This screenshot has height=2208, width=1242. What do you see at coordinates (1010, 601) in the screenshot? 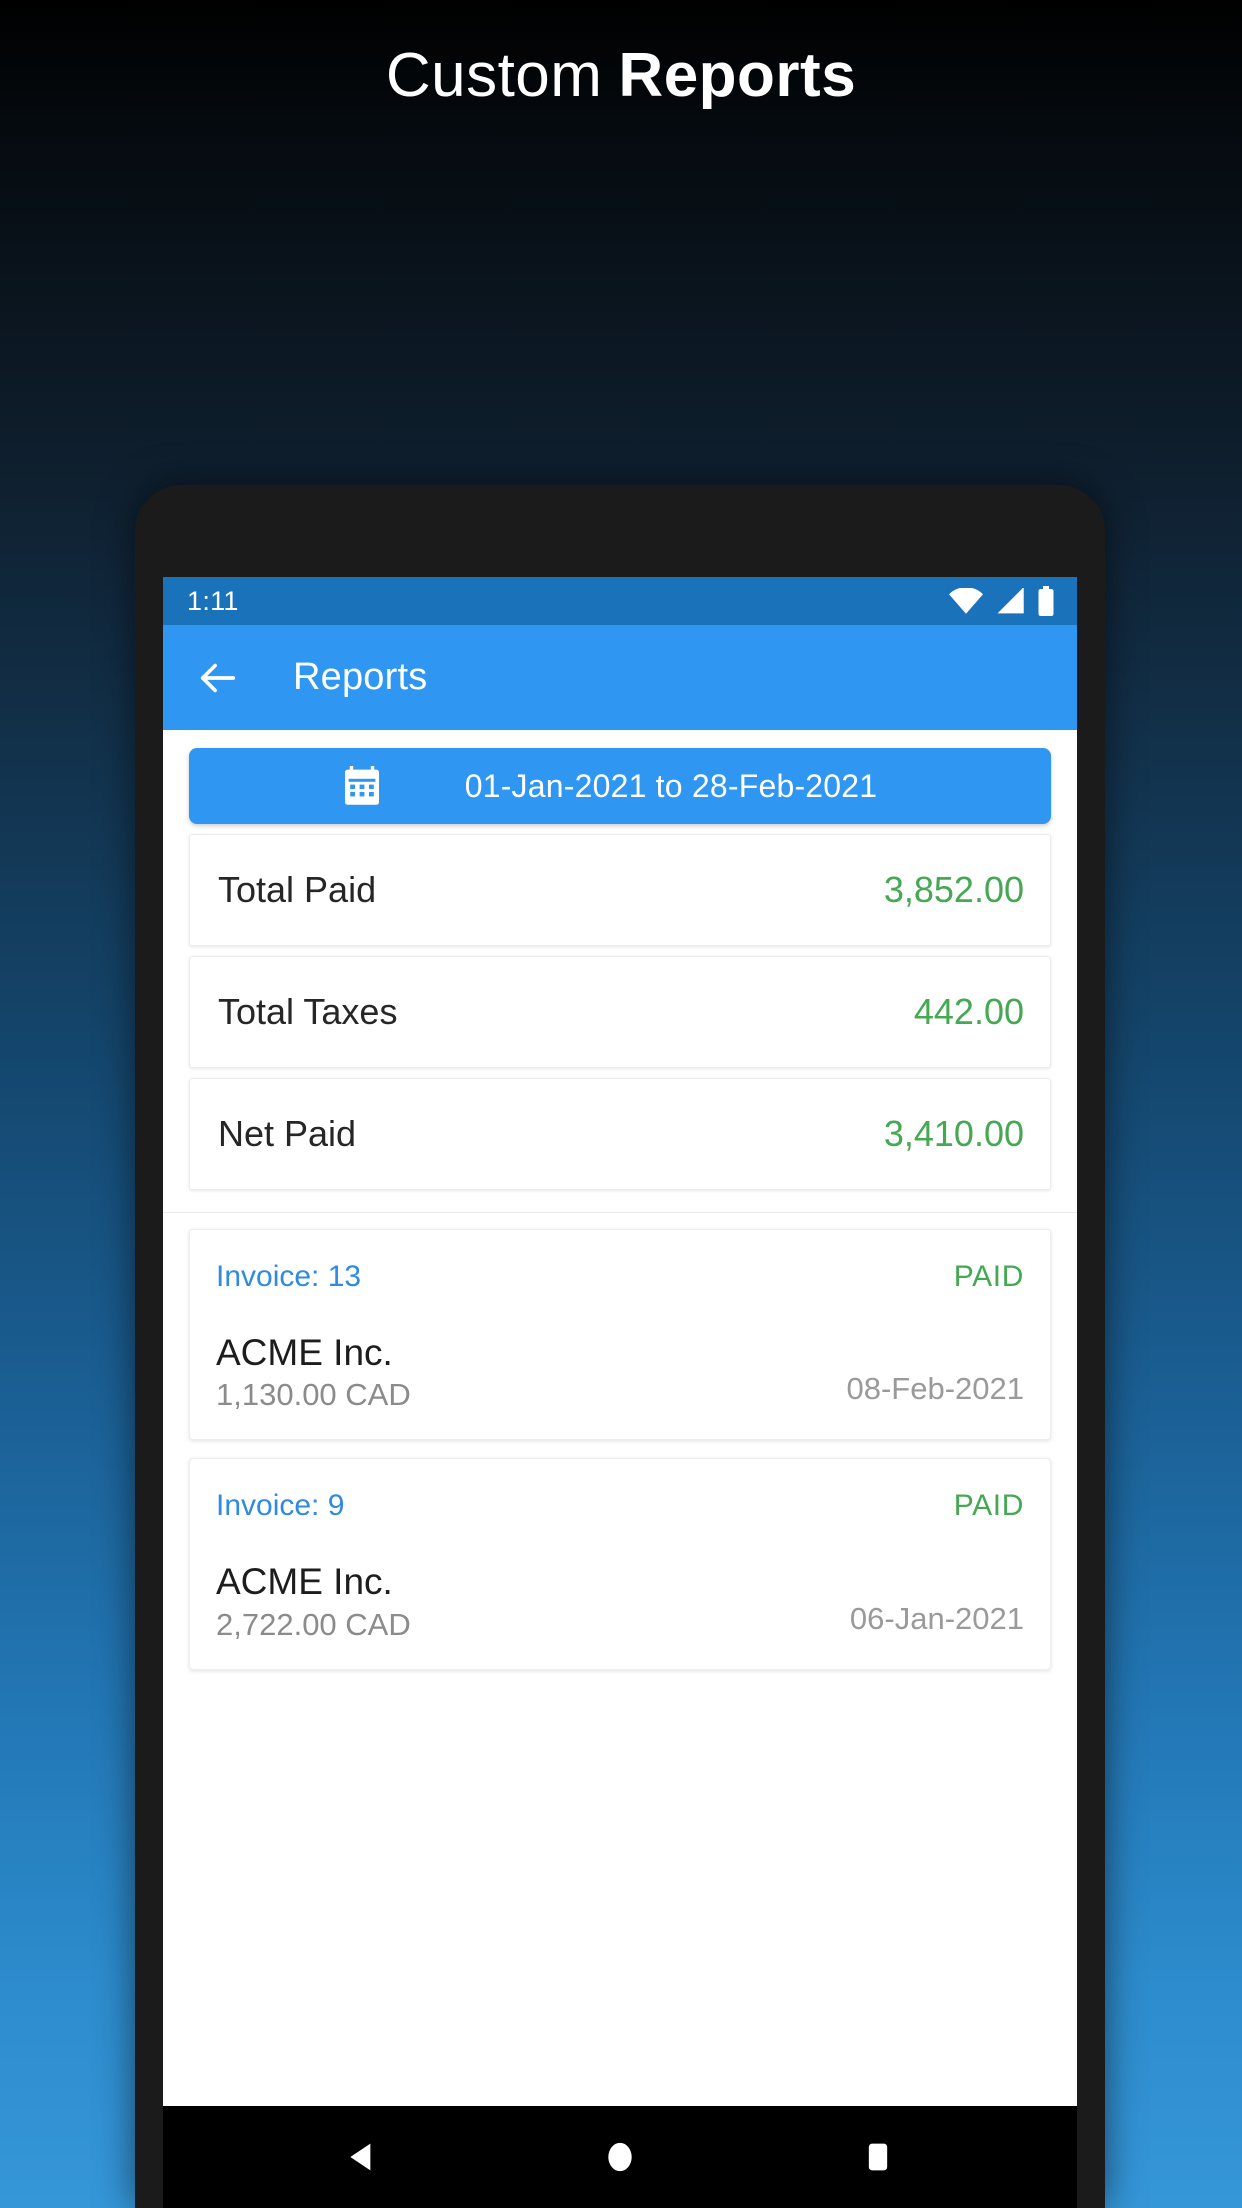
I see `cell-signal-icon` at bounding box center [1010, 601].